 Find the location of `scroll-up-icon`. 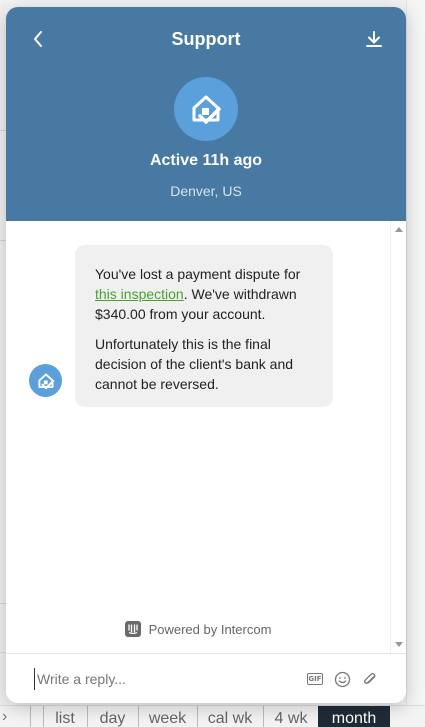

scroll-up-icon is located at coordinates (399, 229).